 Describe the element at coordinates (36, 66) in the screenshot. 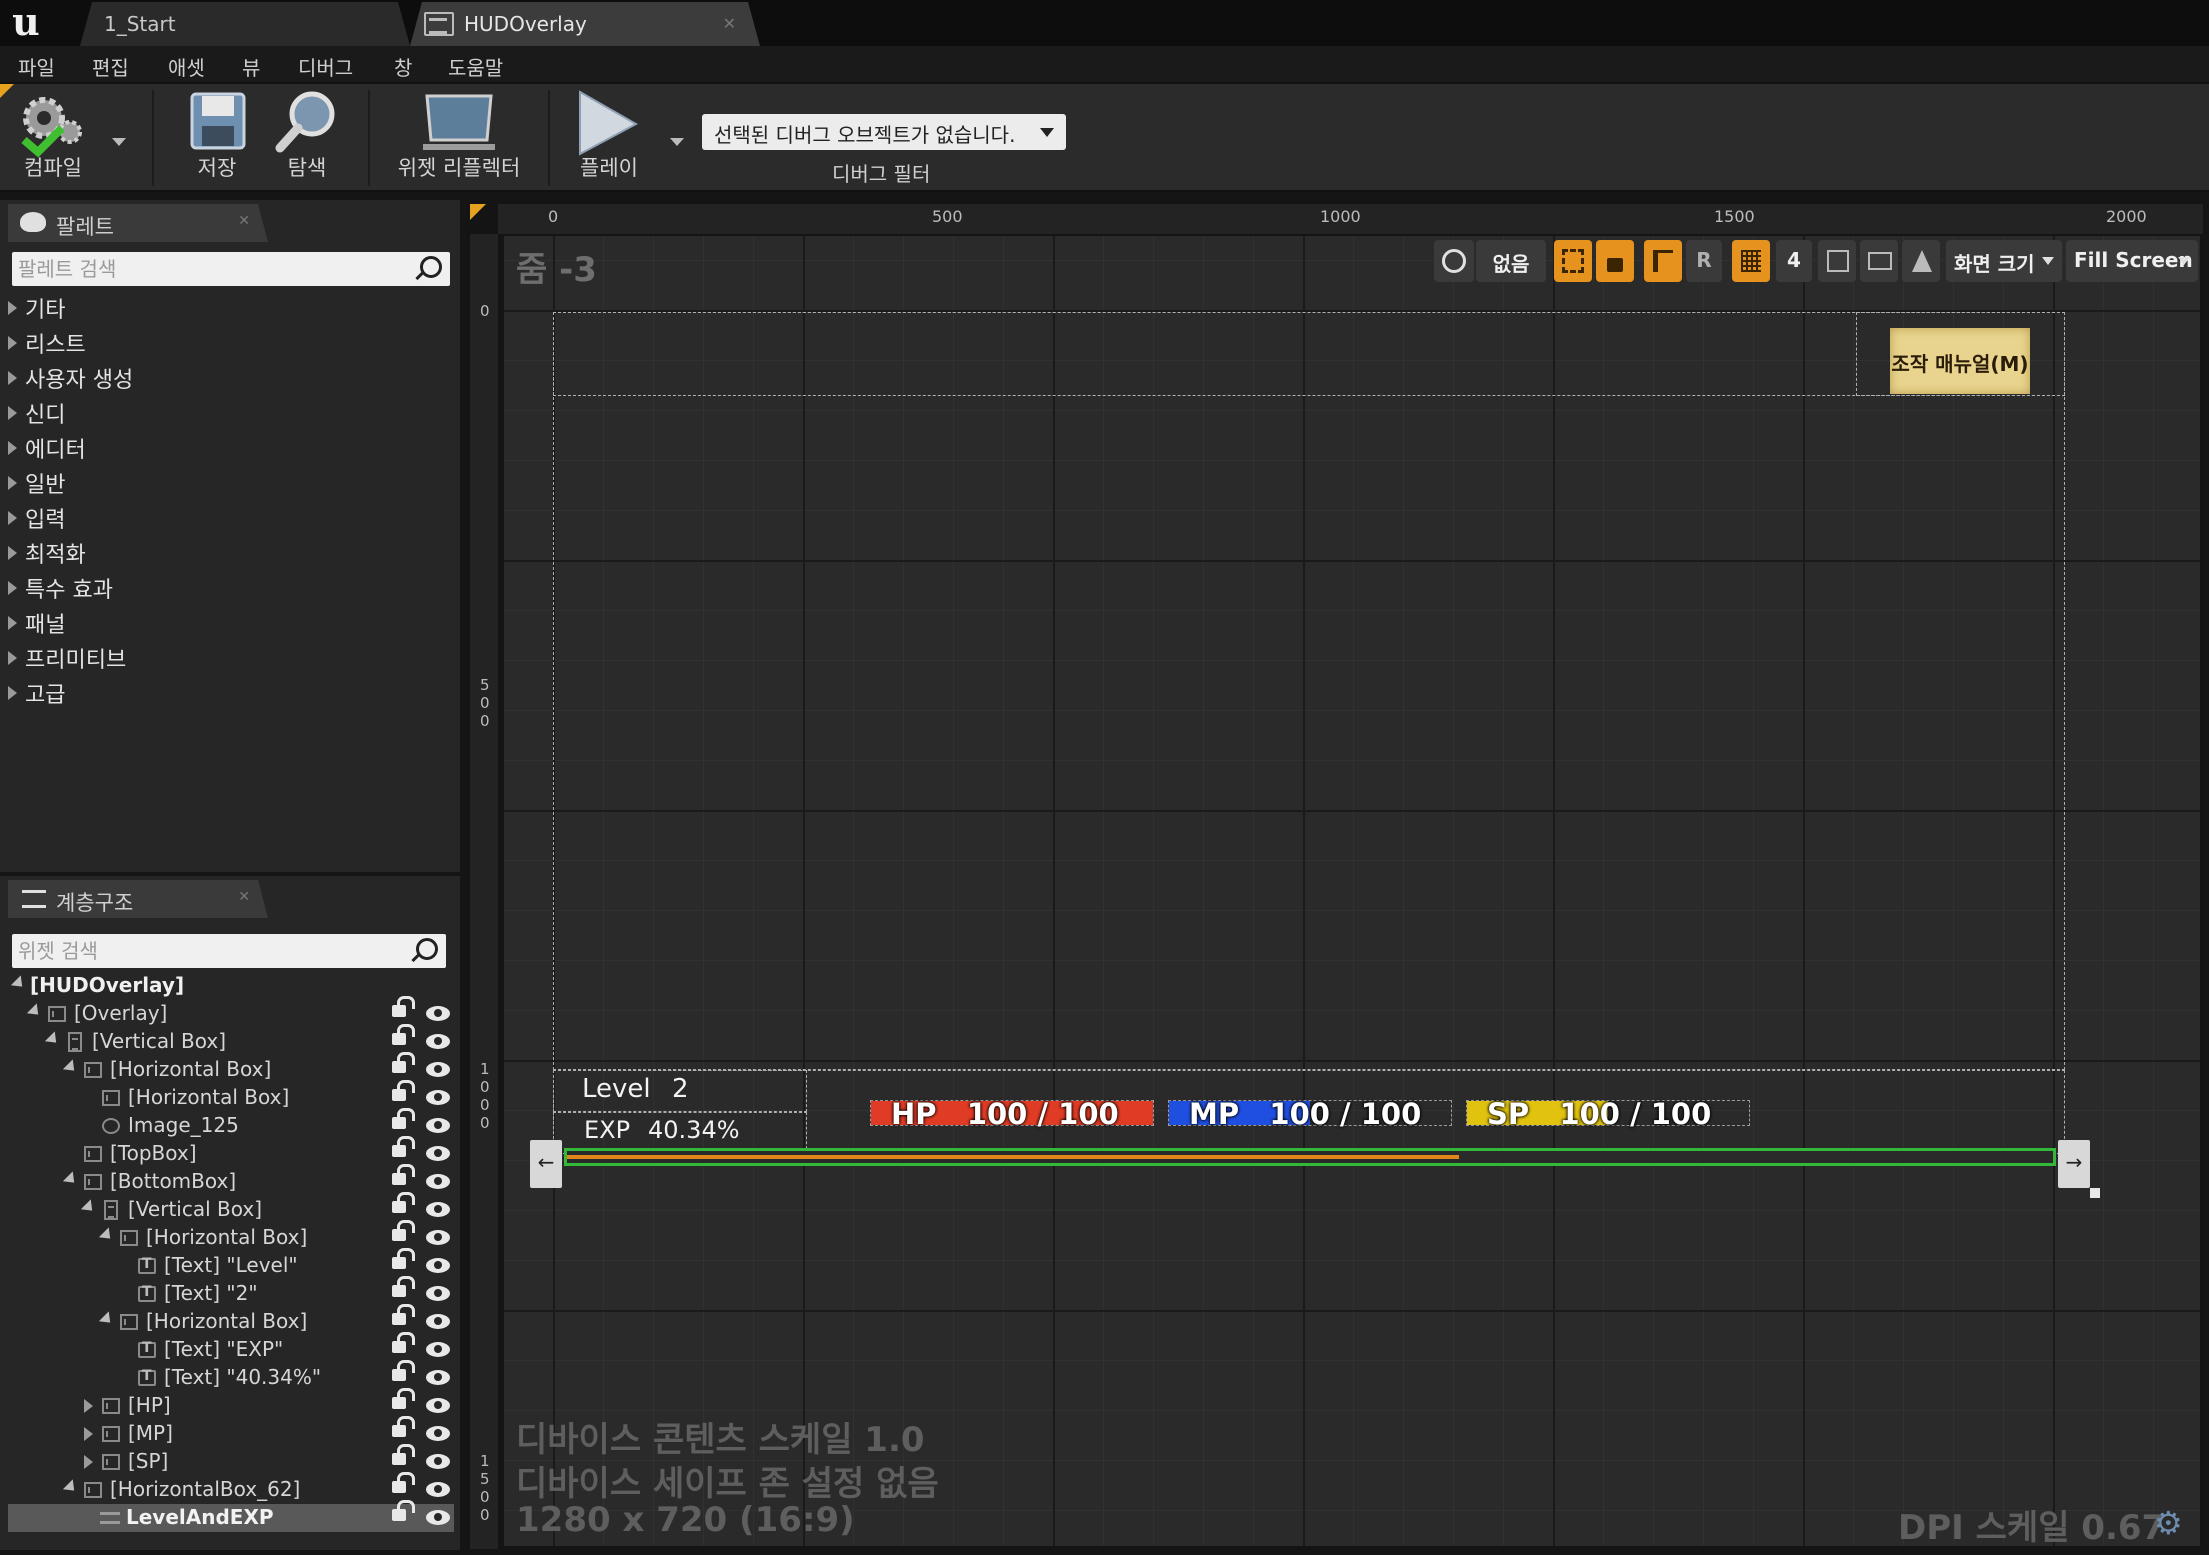

I see `menu-file: 파일` at that location.